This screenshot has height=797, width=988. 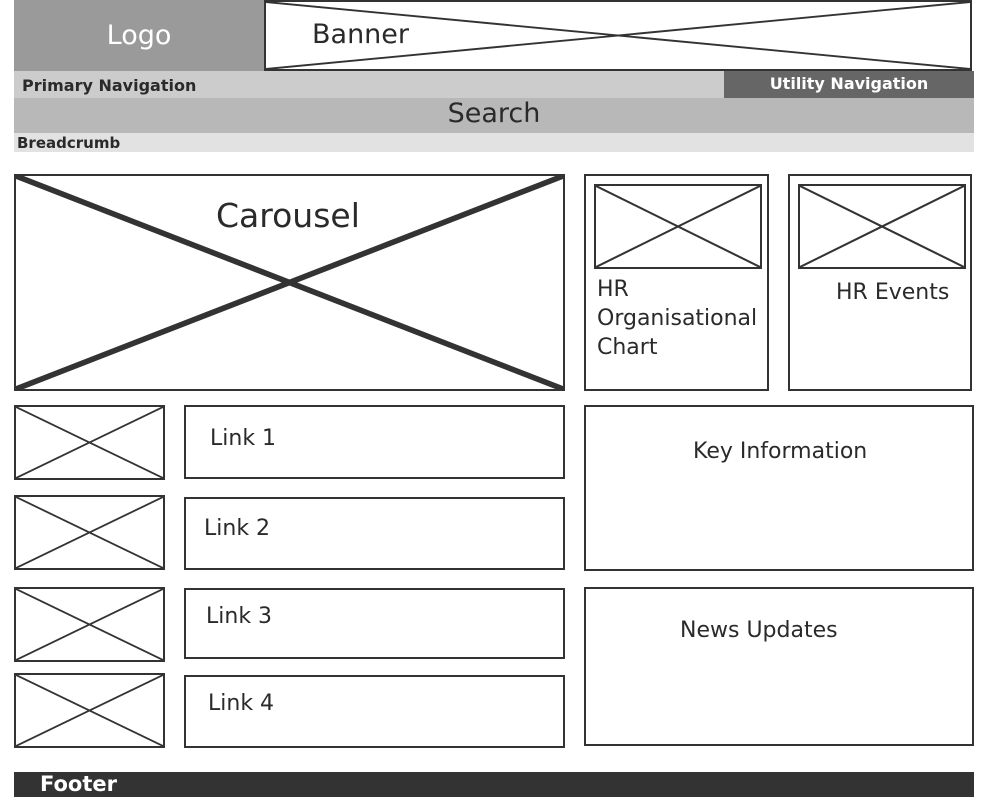 I want to click on hr-org-chart-card: HR Organisational Chart, so click(x=676, y=282).